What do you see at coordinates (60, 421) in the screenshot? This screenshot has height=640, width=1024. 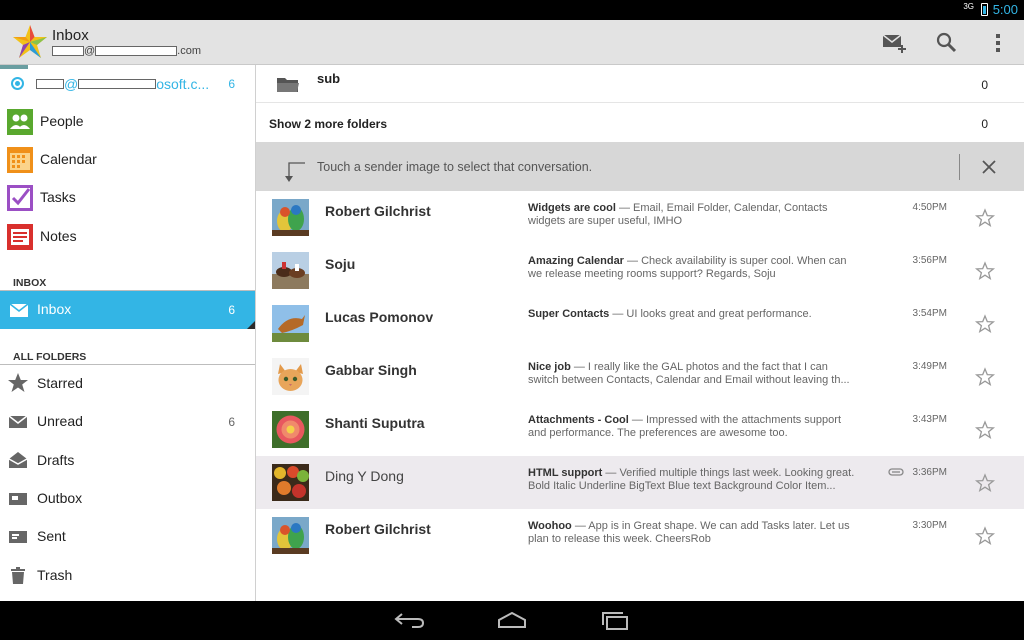 I see `drawer-item-label: Unread` at bounding box center [60, 421].